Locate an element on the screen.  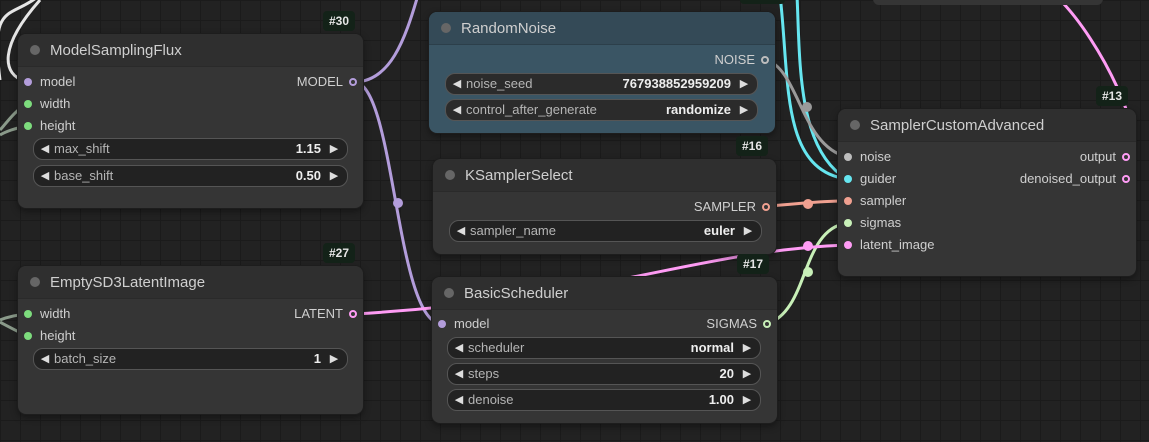
partial-node-top-right is located at coordinates (988, 2).